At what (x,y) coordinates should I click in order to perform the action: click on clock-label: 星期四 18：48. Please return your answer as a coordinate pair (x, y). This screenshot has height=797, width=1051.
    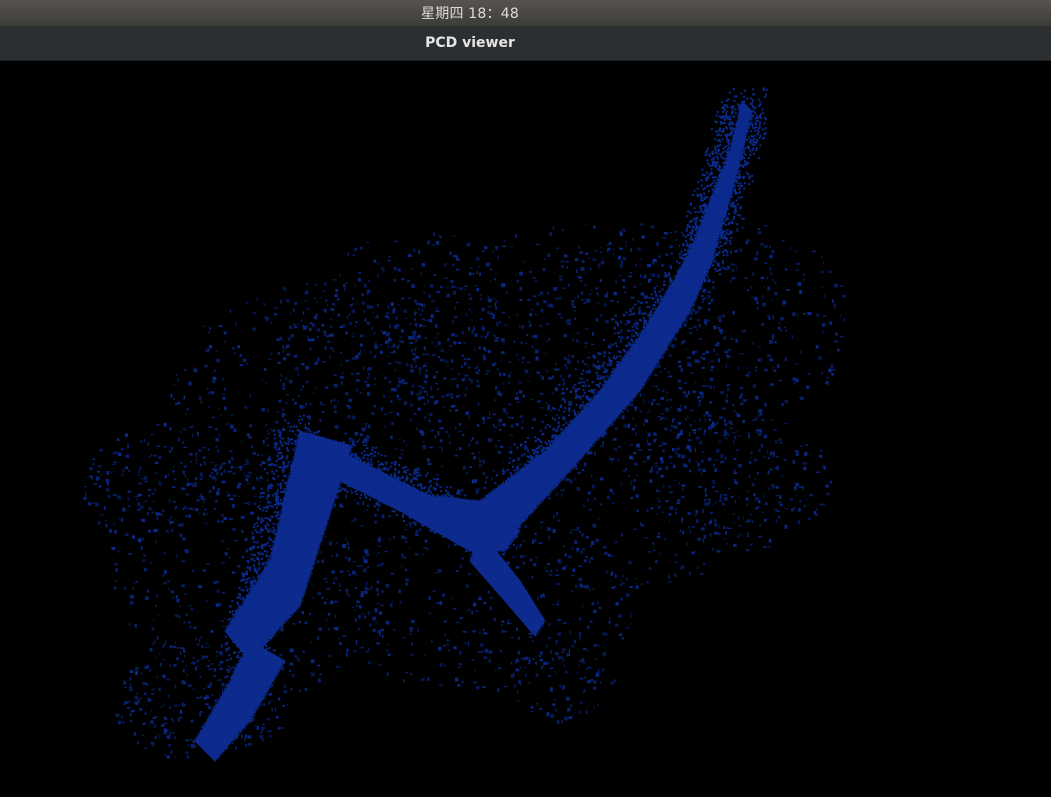
    Looking at the image, I should click on (470, 13).